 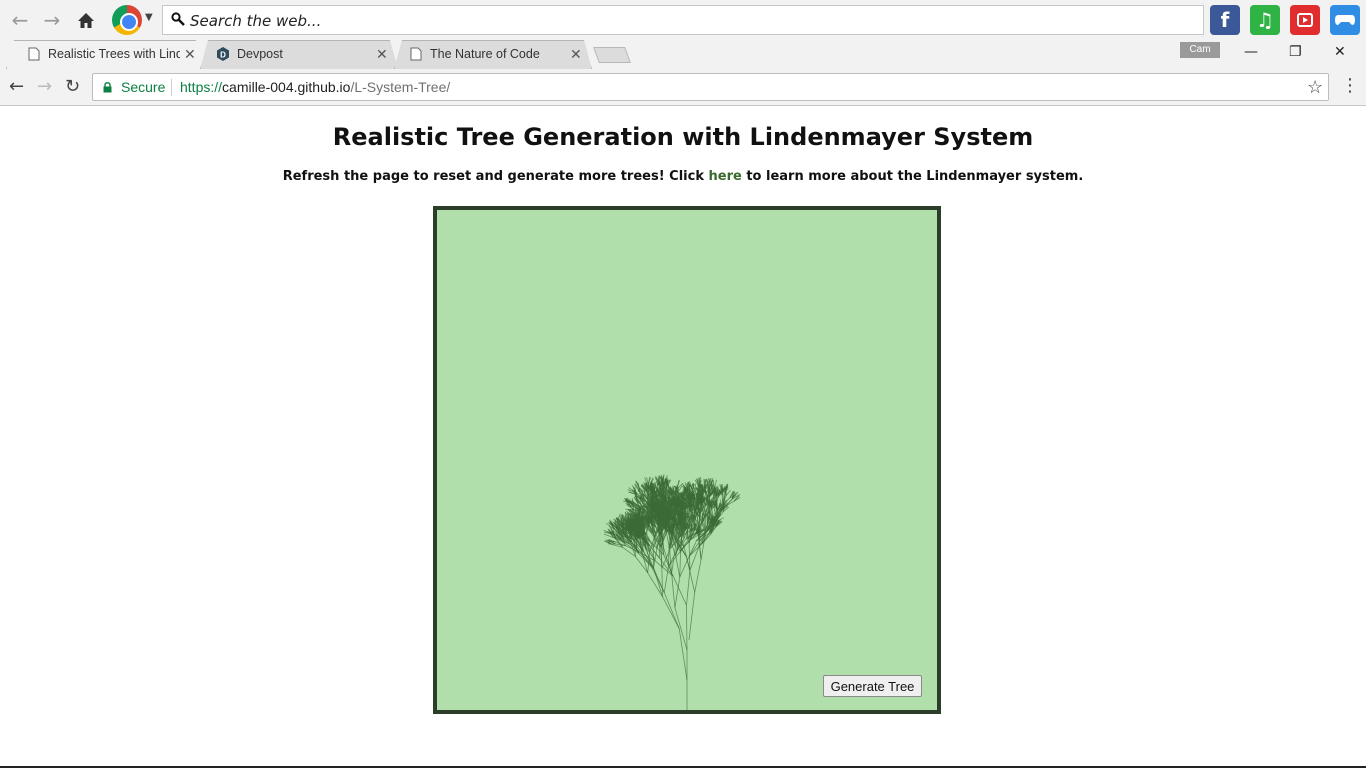 I want to click on facebook-icon: f, so click(x=1225, y=20).